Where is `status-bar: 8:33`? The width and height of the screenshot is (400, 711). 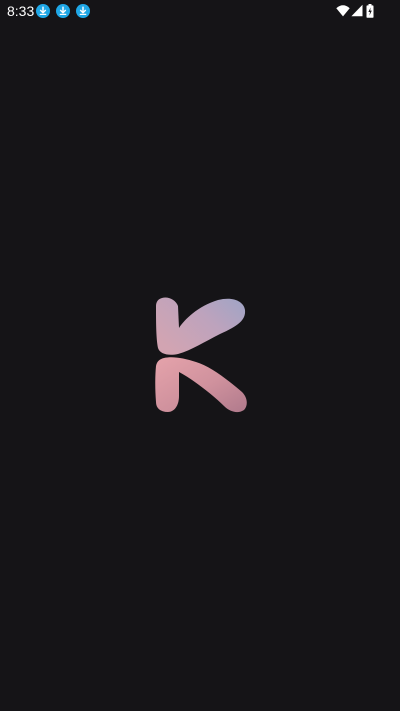
status-bar: 8:33 is located at coordinates (200, 11).